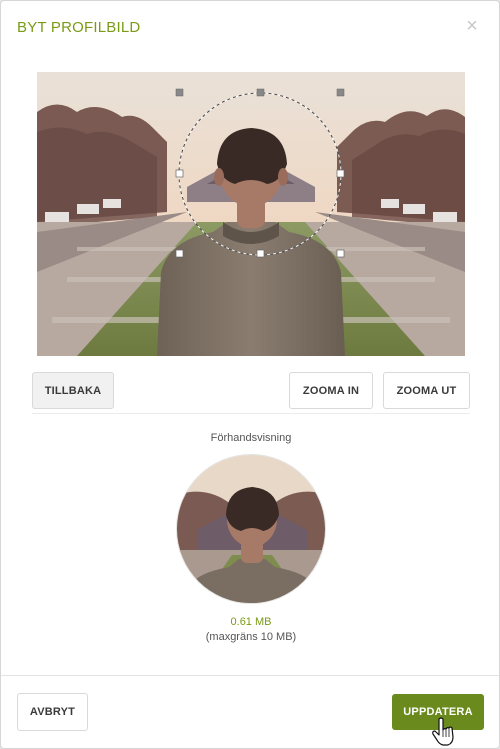 This screenshot has height=749, width=500. Describe the element at coordinates (250, 28) in the screenshot. I see `dialog-header: BYT PROFILBILD ×` at that location.